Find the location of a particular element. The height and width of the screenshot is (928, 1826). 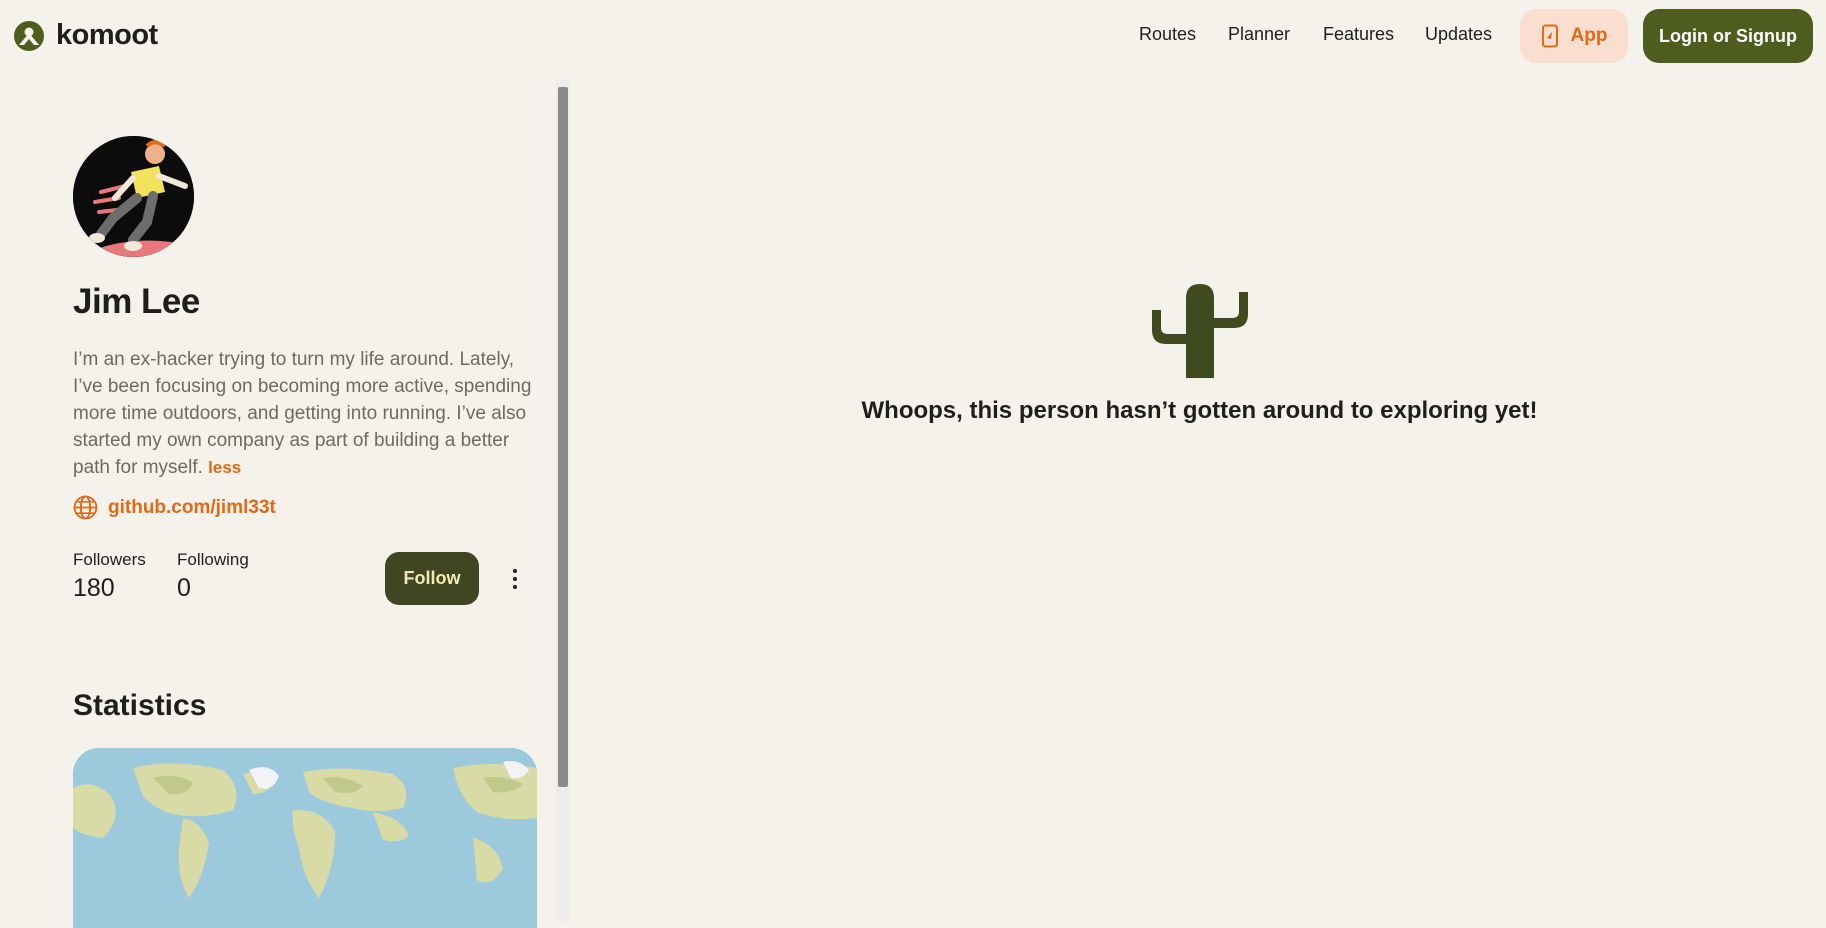

website-text: github.com/jiml33t is located at coordinates (192, 507).